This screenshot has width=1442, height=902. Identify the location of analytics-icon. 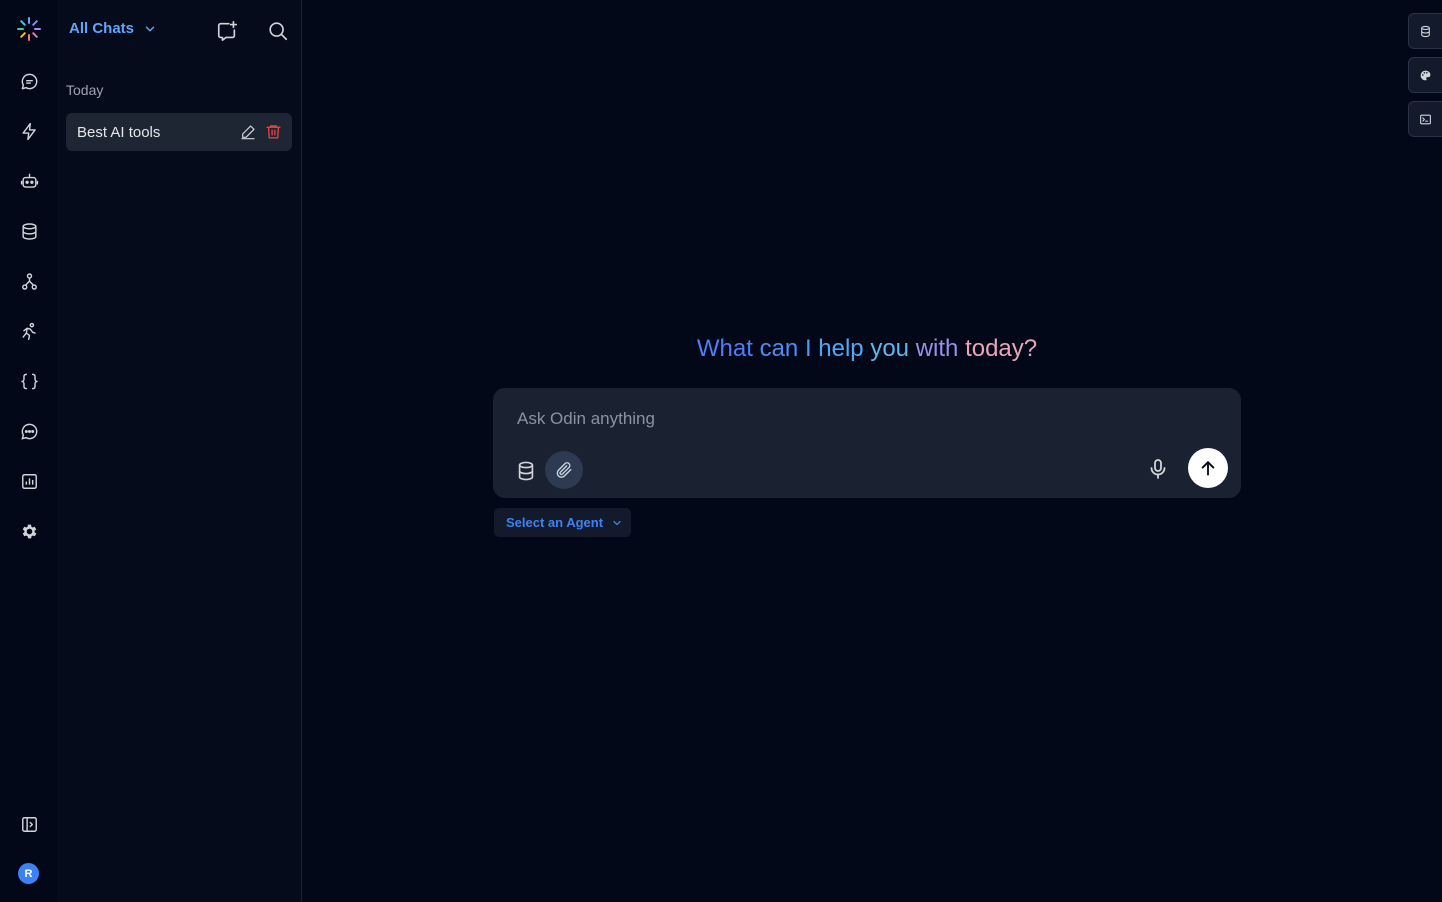
(29, 481).